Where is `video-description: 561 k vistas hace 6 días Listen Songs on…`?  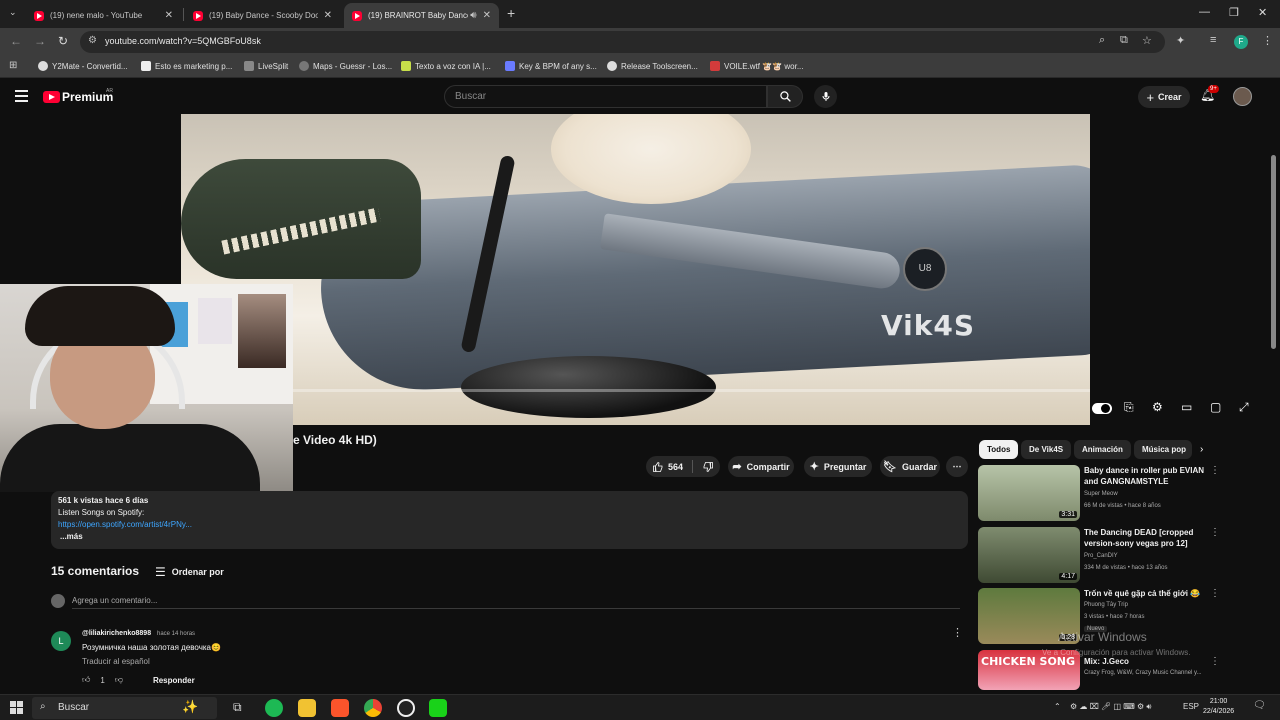
video-description: 561 k vistas hace 6 días Listen Songs on… is located at coordinates (509, 520).